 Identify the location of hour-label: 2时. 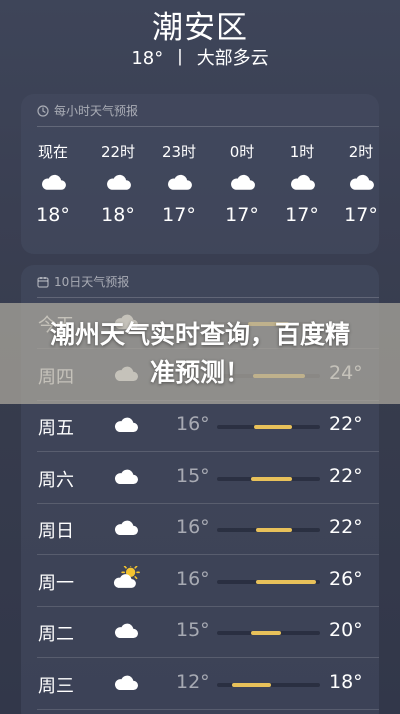
(361, 152).